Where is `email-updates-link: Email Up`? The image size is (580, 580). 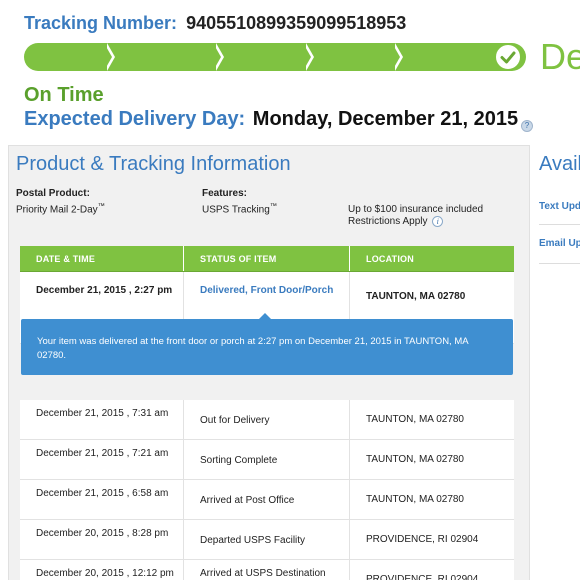
email-updates-link: Email Up is located at coordinates (559, 243).